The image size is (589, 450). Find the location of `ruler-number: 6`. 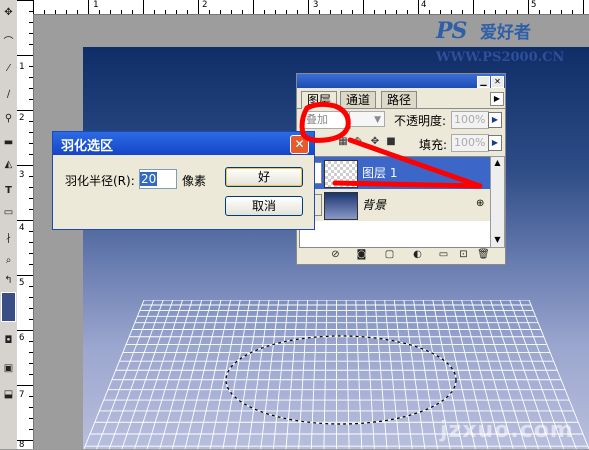

ruler-number: 6 is located at coordinates (22, 338).